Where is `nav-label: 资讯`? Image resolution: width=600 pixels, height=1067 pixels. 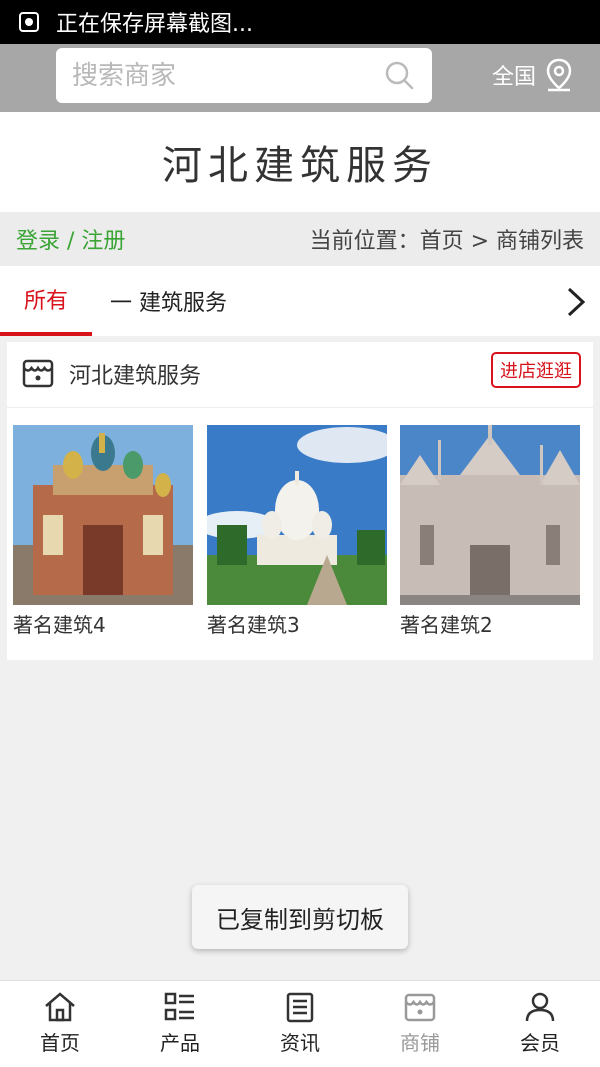
nav-label: 资讯 is located at coordinates (300, 1043).